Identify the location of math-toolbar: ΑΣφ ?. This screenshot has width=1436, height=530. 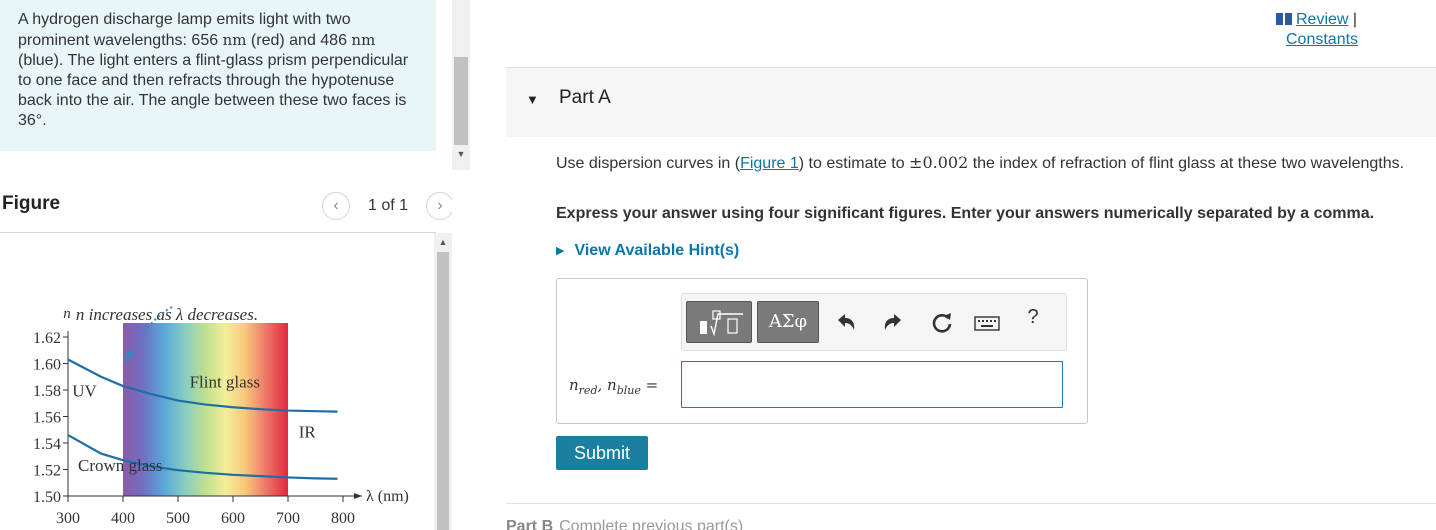
(874, 322).